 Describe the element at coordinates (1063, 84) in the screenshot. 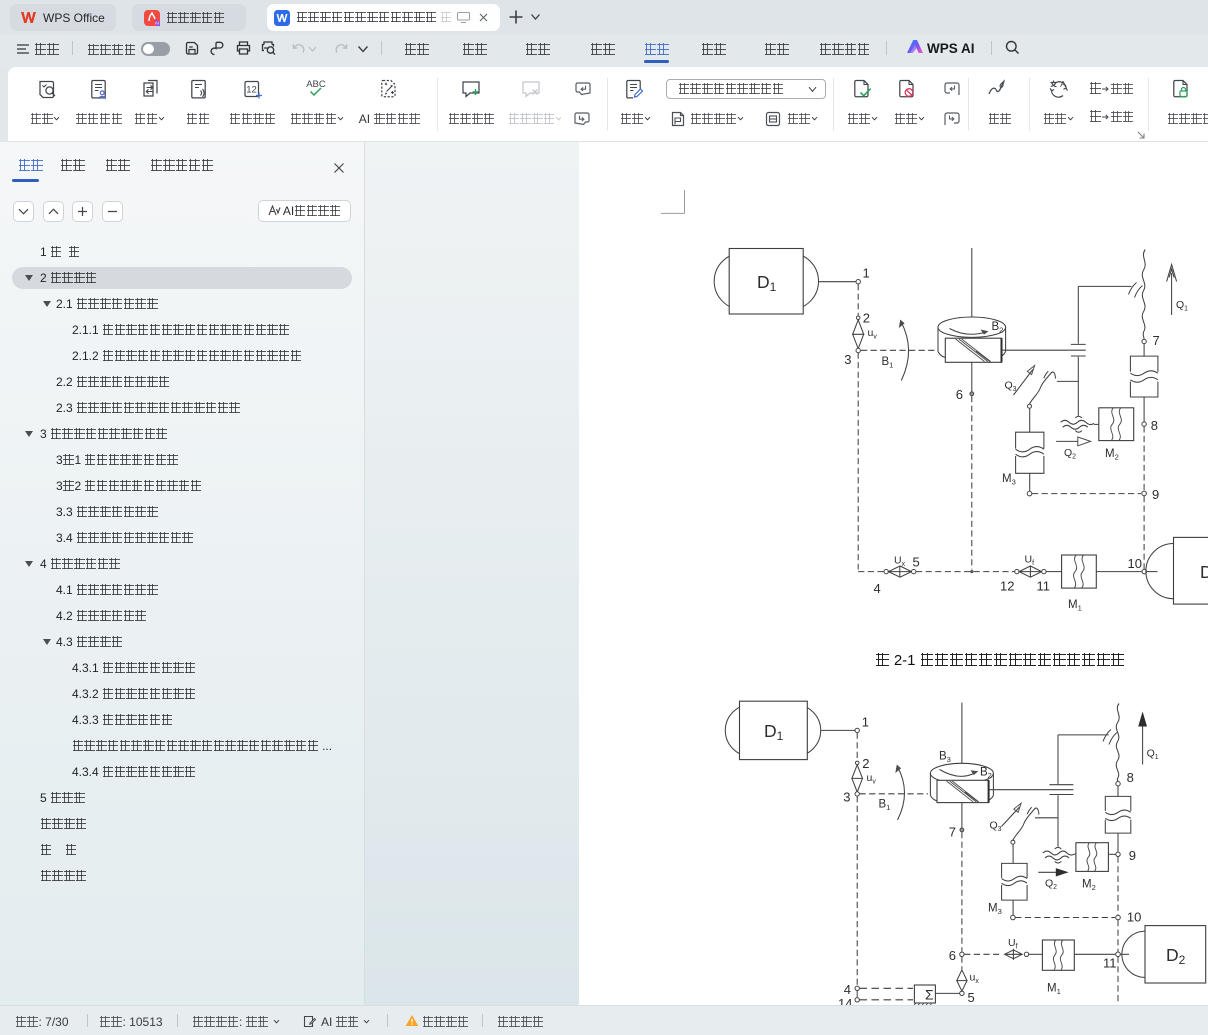

I see `svg-text: A` at that location.